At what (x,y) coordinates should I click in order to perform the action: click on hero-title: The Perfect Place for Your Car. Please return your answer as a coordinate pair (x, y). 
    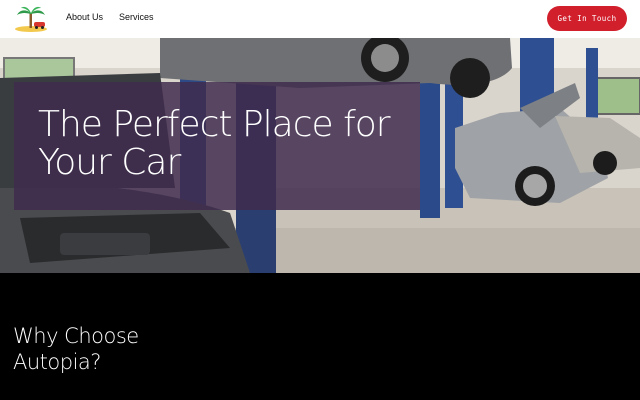
    Looking at the image, I should click on (214, 143).